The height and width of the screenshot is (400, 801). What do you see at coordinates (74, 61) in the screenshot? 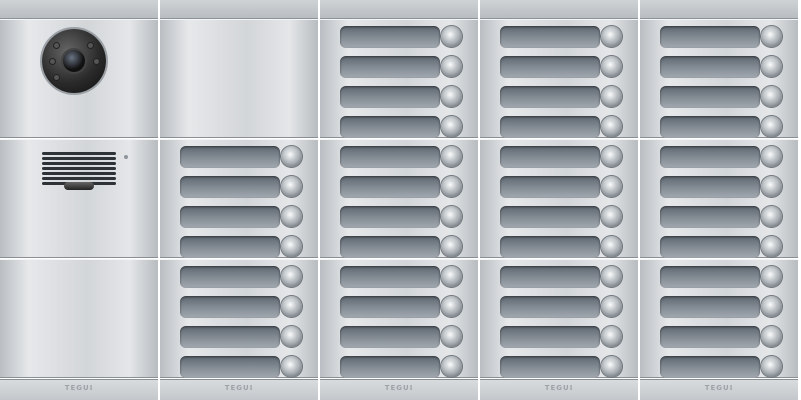
I see `camera-lens-icon` at bounding box center [74, 61].